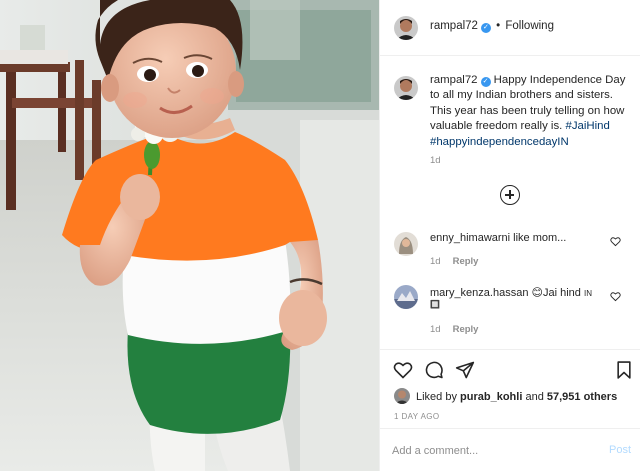  Describe the element at coordinates (402, 396) in the screenshot. I see `liker-avatar` at that location.